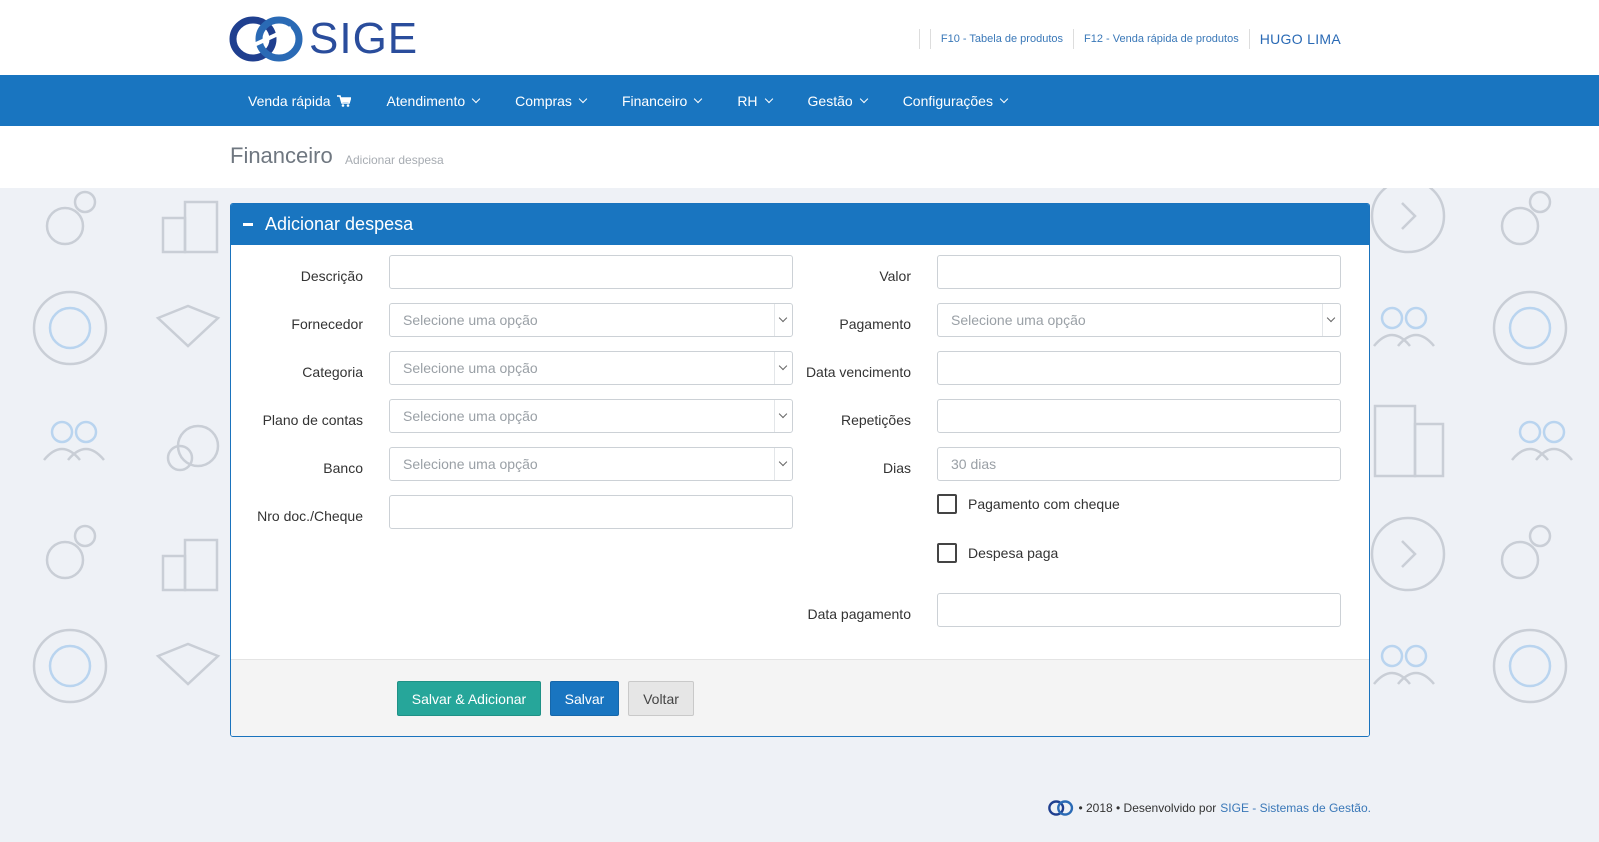 The width and height of the screenshot is (1599, 842). What do you see at coordinates (1139, 272) in the screenshot?
I see `valor-input` at bounding box center [1139, 272].